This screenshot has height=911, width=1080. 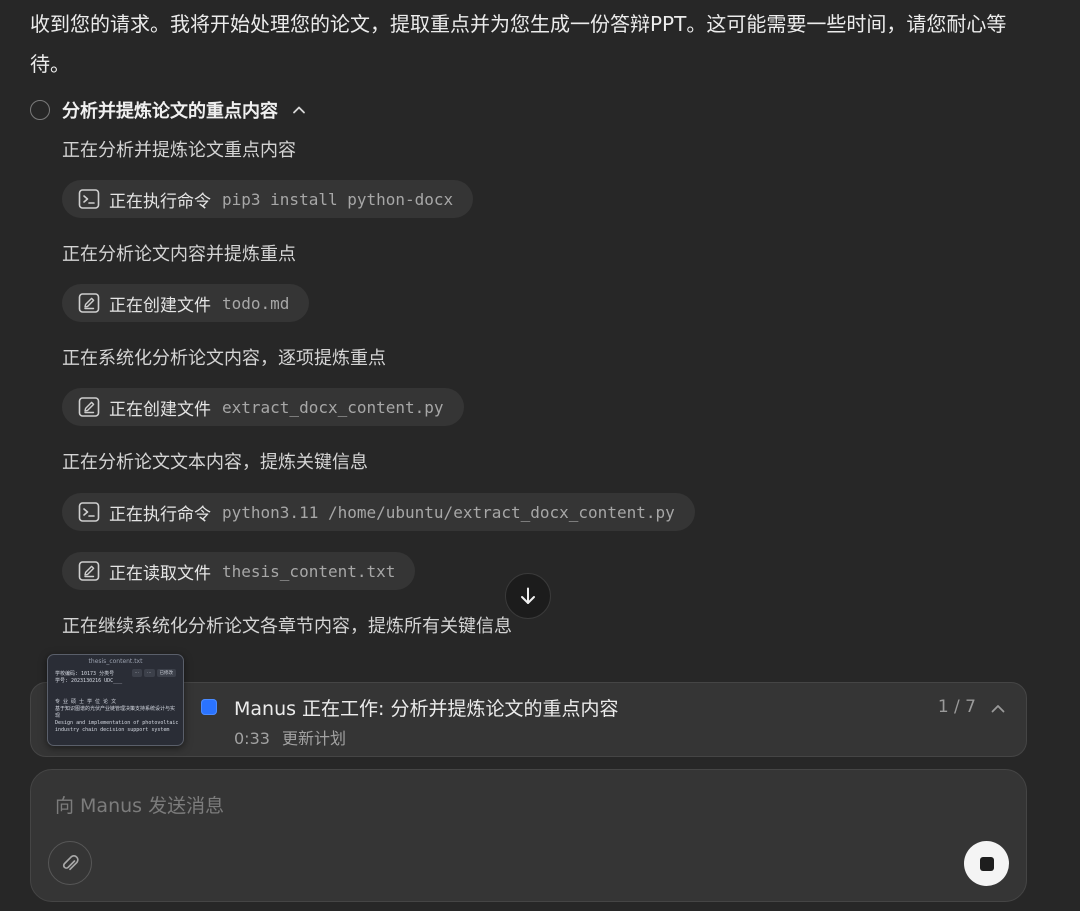 I want to click on step-action-arg: pip3 install python-docx, so click(x=338, y=199).